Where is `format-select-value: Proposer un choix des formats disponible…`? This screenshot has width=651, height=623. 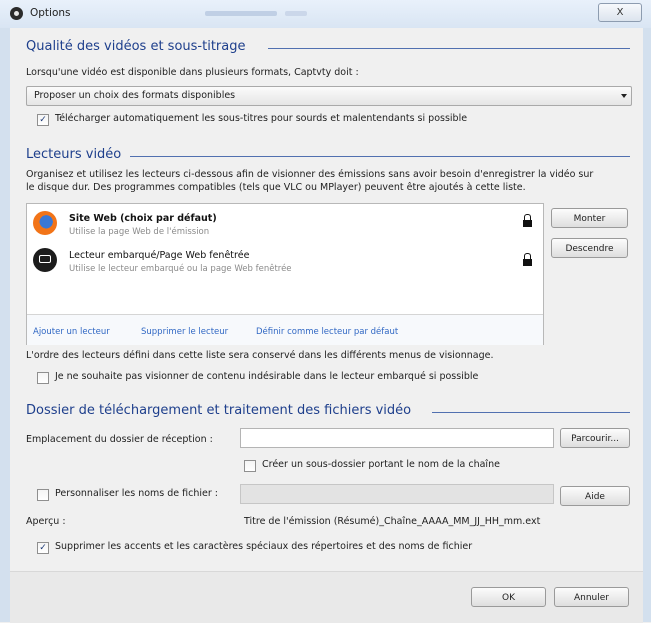 format-select-value: Proposer un choix des formats disponible… is located at coordinates (135, 95).